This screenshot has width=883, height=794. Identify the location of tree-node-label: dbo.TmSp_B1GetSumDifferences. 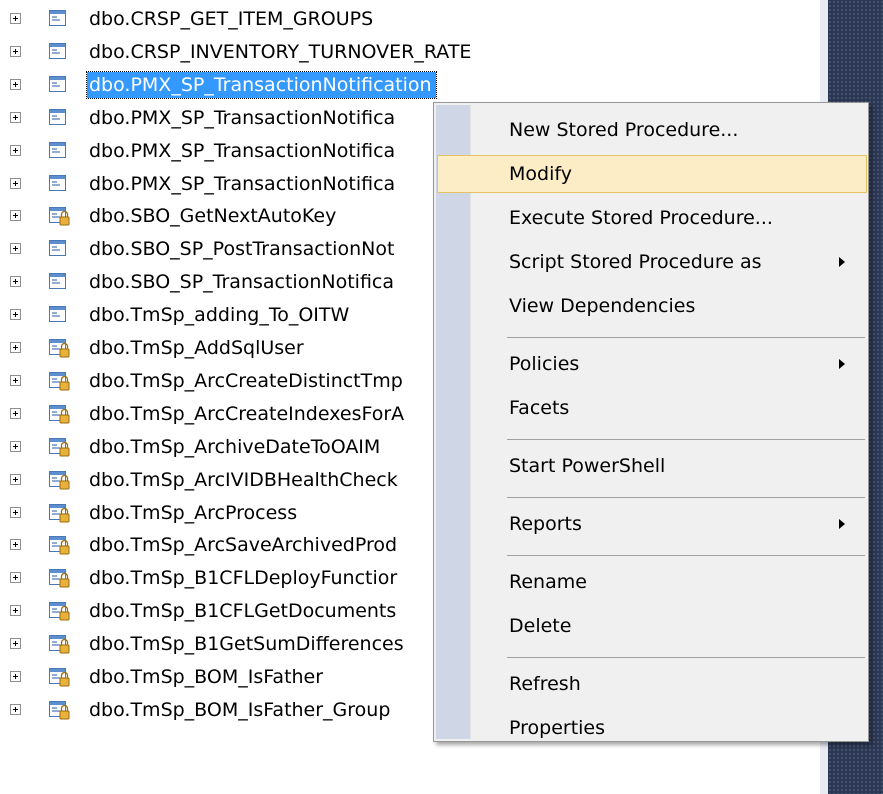
(247, 644).